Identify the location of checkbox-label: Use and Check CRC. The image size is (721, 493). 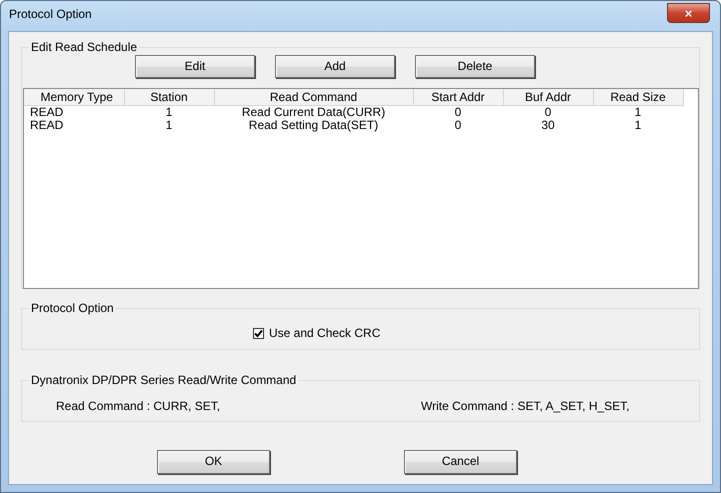
(324, 334).